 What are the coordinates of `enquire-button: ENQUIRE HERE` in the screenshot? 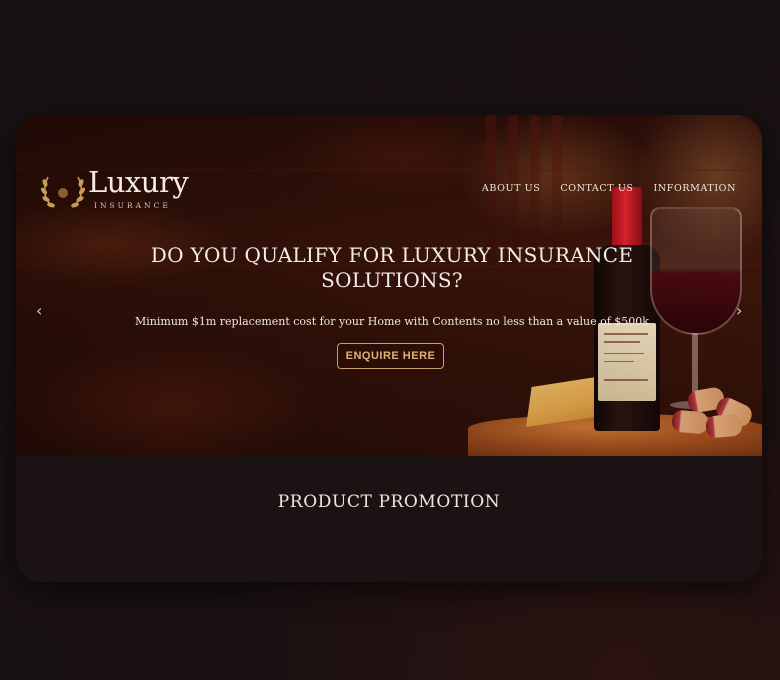 It's located at (390, 356).